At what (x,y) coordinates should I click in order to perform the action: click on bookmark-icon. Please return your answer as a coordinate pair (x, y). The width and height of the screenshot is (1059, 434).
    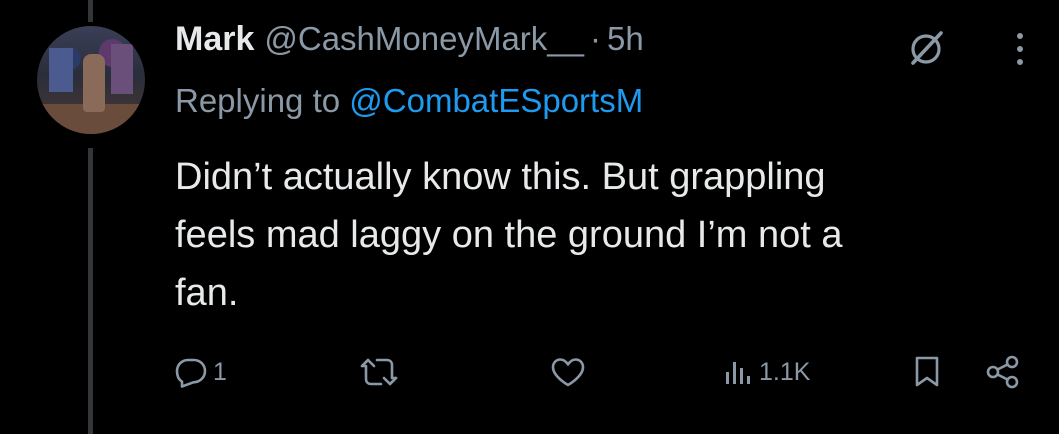
    Looking at the image, I should click on (927, 371).